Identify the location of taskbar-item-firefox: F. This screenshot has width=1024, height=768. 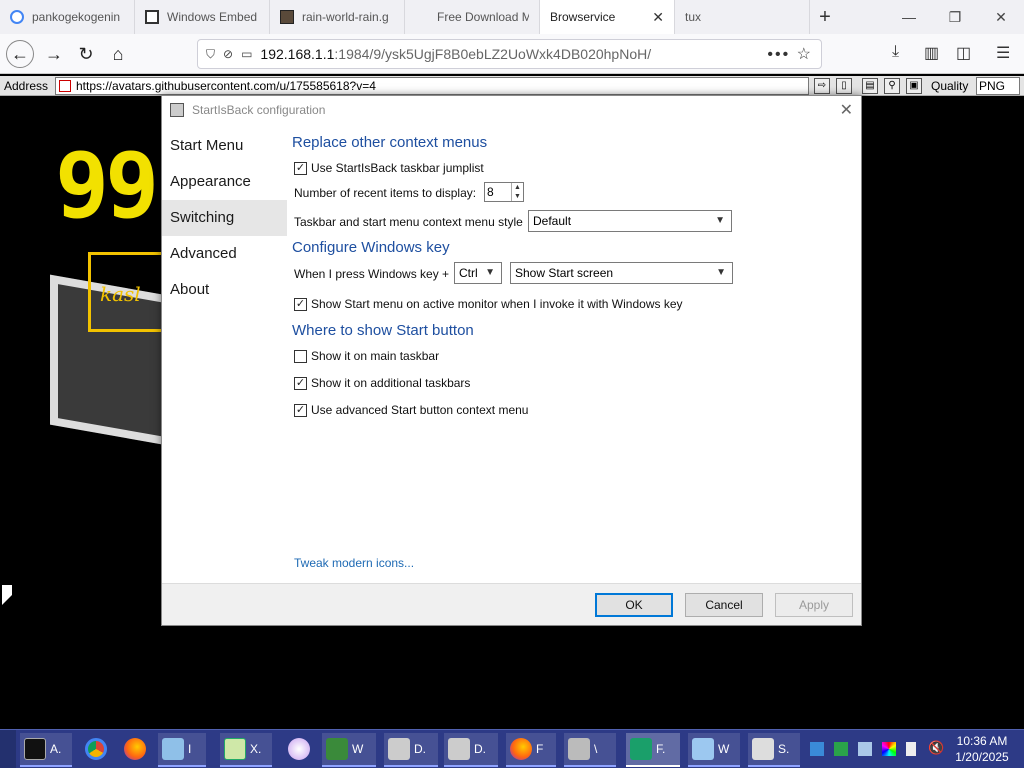
(531, 750).